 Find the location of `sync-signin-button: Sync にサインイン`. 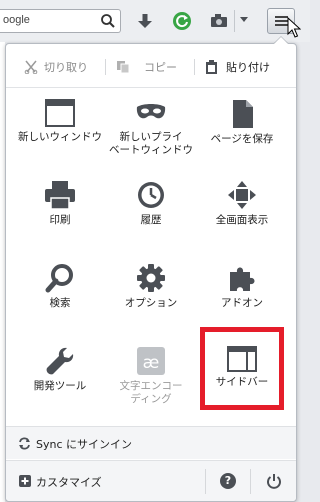

sync-signin-button: Sync にサインイン is located at coordinates (151, 442).